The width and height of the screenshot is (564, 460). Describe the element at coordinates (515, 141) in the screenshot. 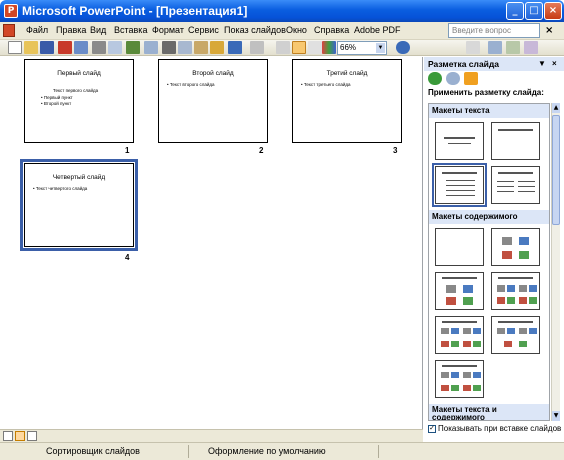

I see `layout-title-only` at that location.